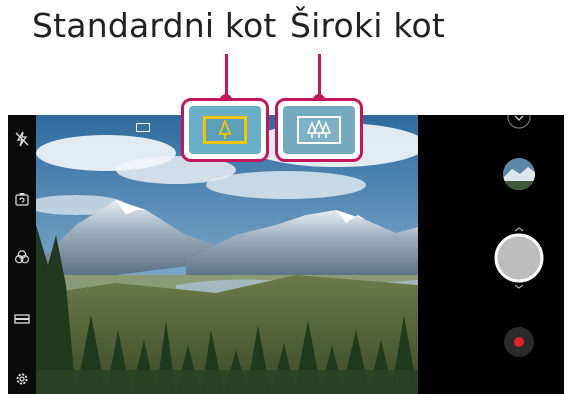 This screenshot has height=394, width=571. What do you see at coordinates (519, 174) in the screenshot?
I see `gallery-thumbnail` at bounding box center [519, 174].